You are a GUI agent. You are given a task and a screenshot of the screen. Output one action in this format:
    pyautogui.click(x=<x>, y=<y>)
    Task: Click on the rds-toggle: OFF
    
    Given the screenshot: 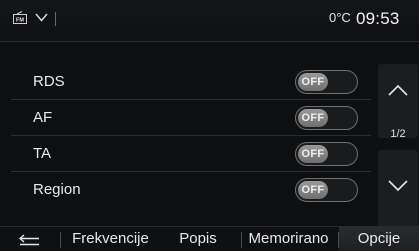 What is the action you would take?
    pyautogui.click(x=326, y=82)
    